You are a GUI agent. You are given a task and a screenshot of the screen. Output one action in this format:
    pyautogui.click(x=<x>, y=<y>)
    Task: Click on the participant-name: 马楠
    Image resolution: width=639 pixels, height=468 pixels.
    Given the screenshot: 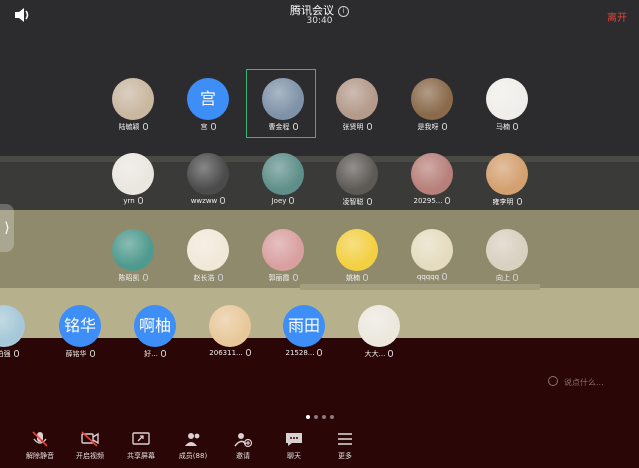 What is the action you would take?
    pyautogui.click(x=507, y=127)
    